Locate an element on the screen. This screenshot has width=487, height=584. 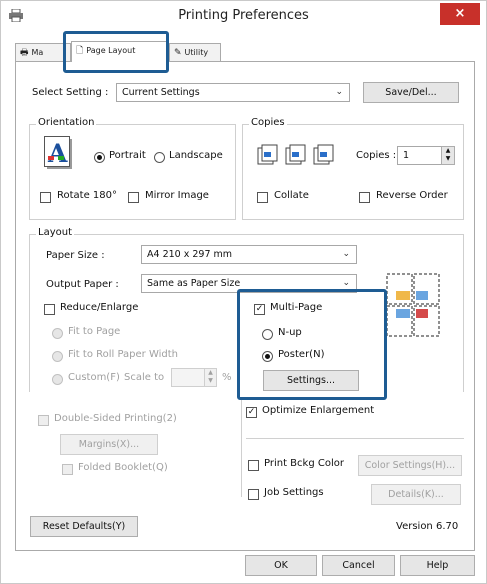
version-label: Version 6.70 is located at coordinates (427, 526).